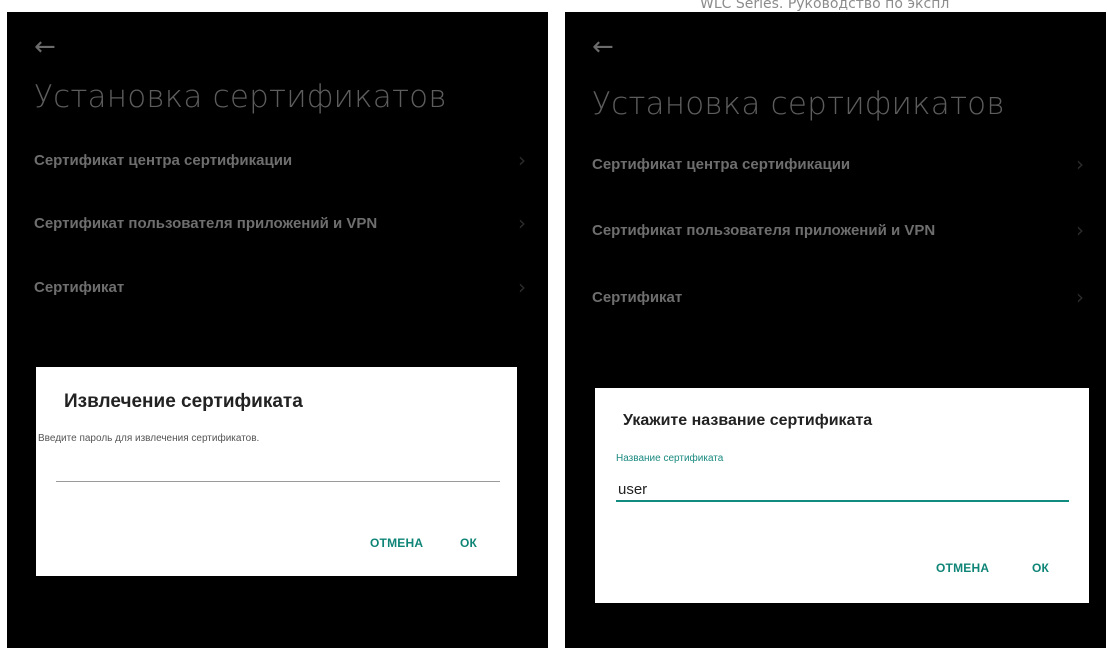 The width and height of the screenshot is (1107, 648). I want to click on certificate-name-input, so click(842, 490).